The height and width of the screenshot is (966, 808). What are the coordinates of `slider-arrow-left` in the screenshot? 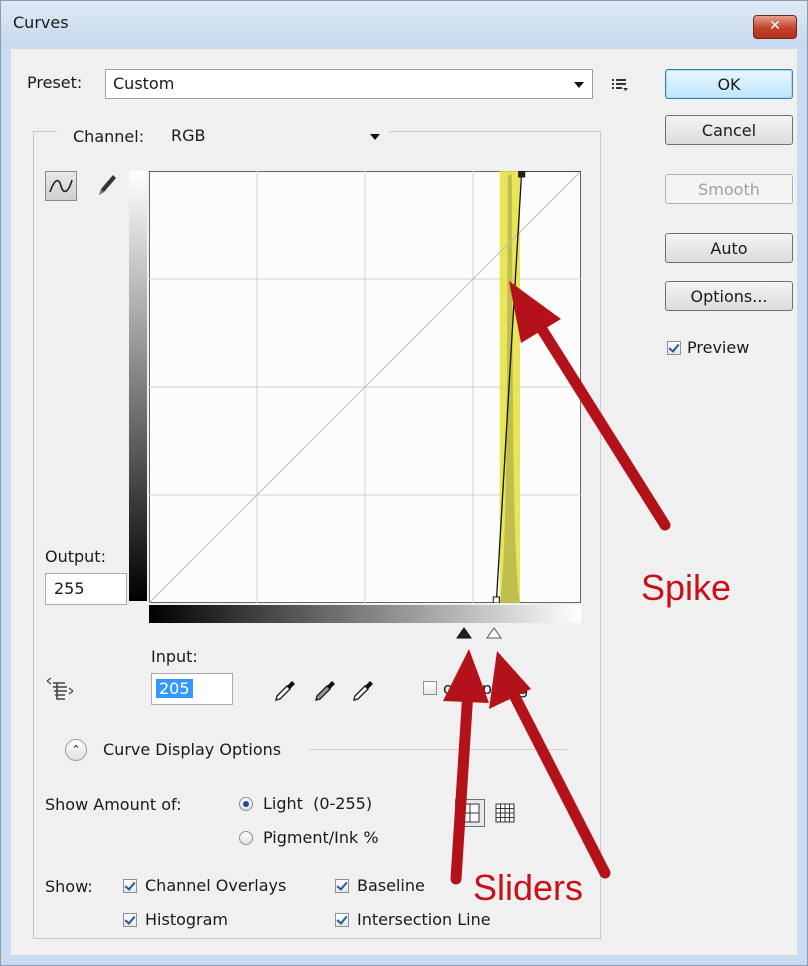 It's located at (462, 785).